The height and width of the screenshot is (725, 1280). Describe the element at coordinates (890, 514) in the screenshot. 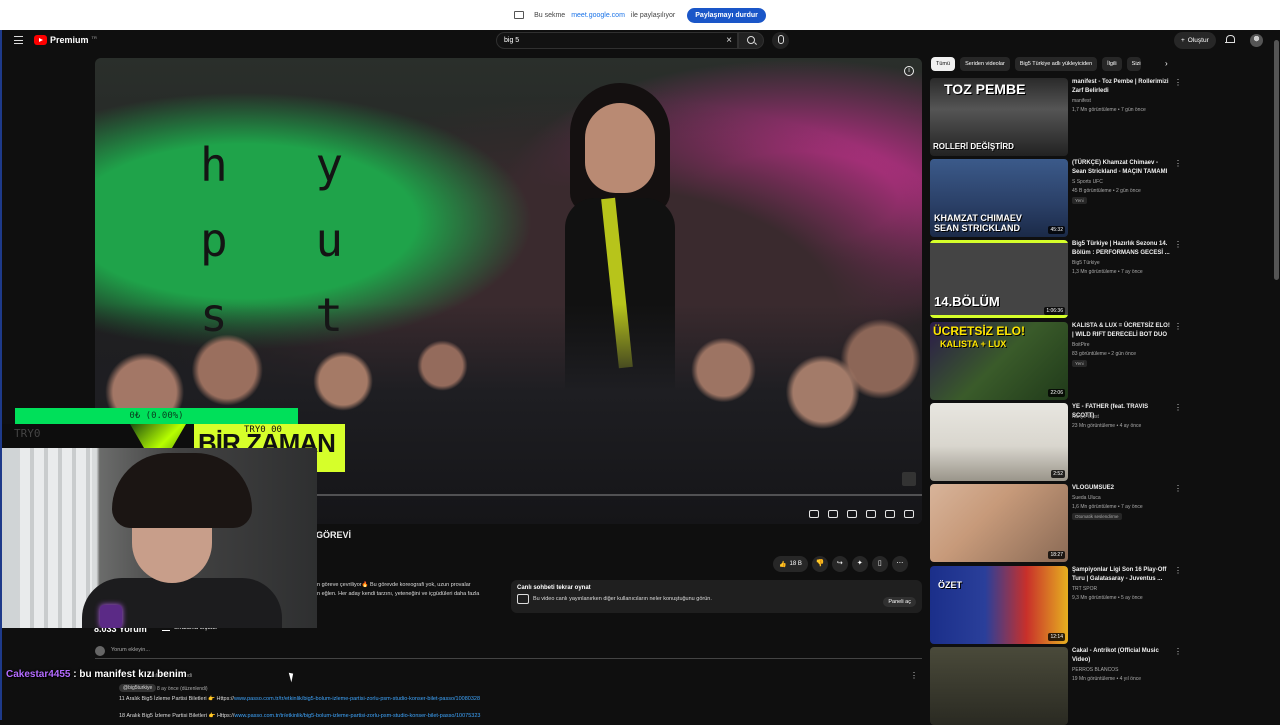

I see `theater-mode-icon` at that location.